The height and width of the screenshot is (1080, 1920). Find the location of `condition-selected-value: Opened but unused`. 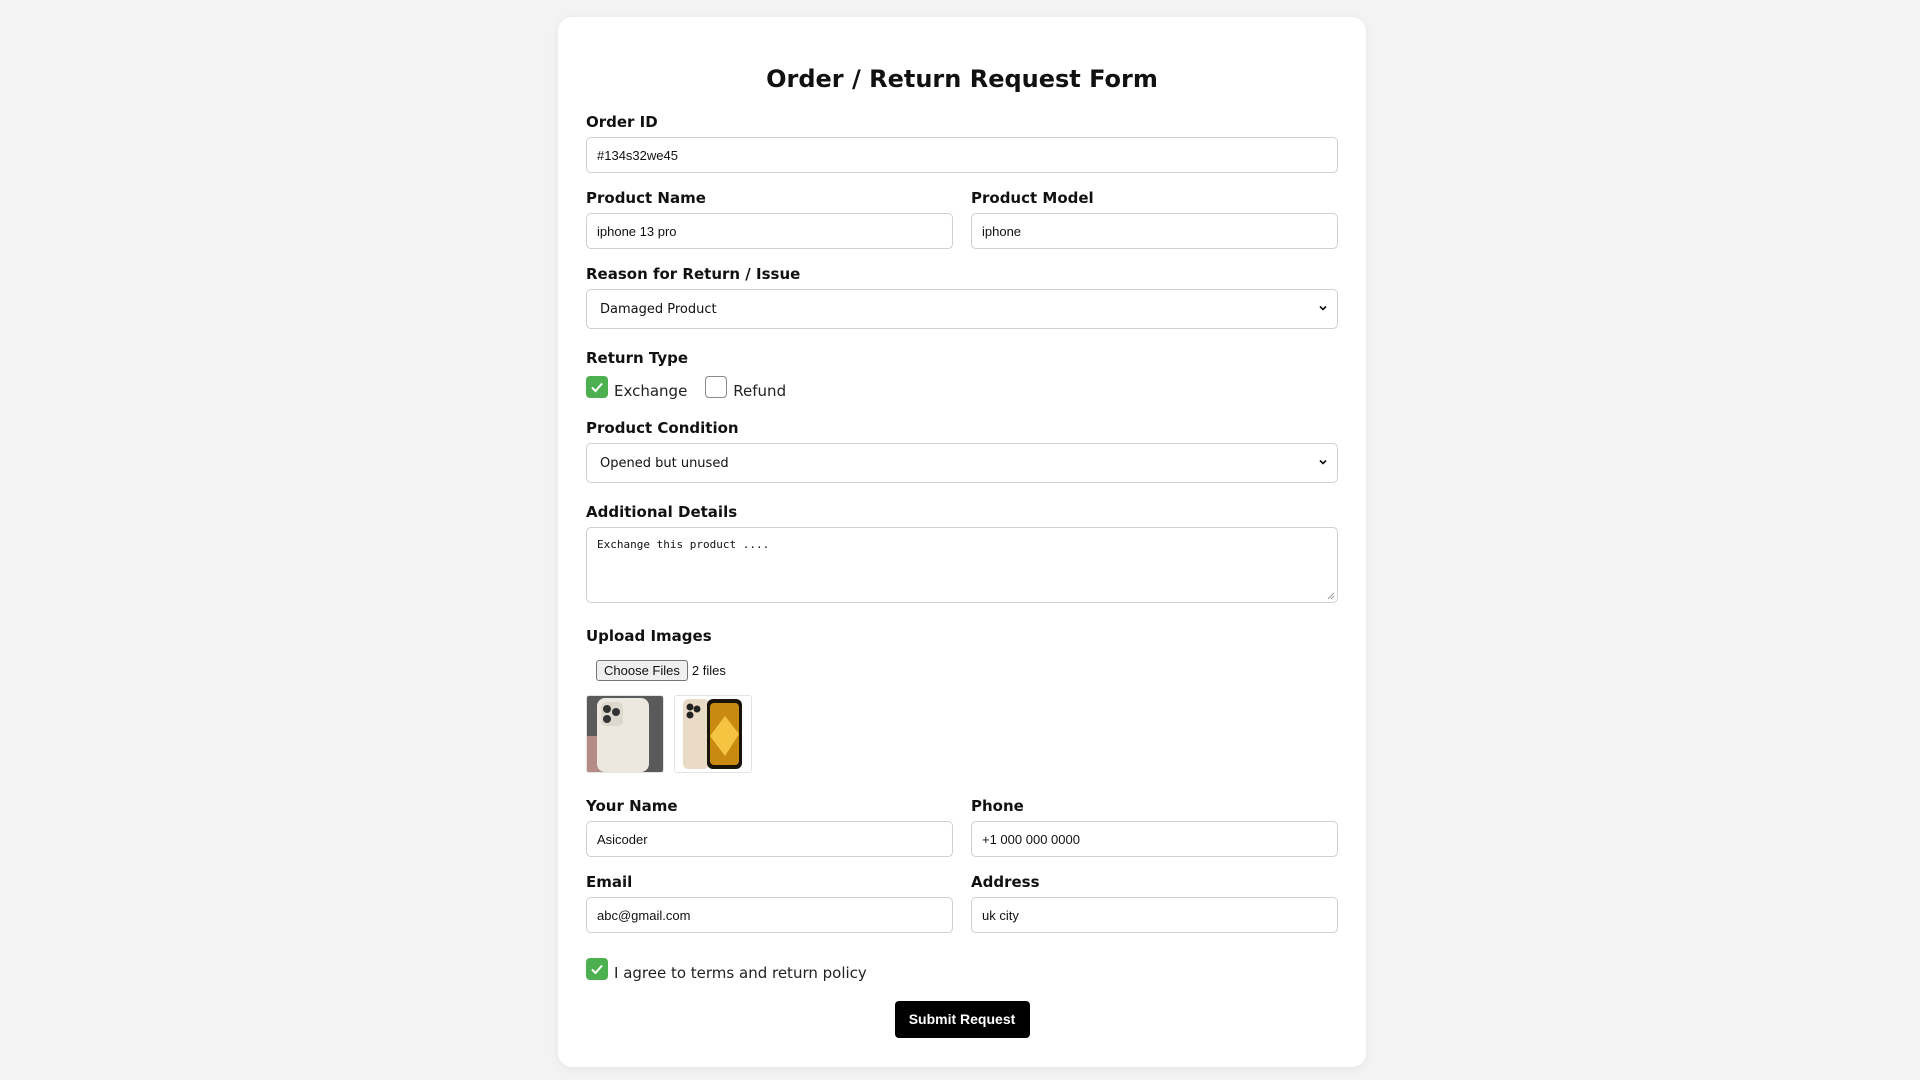

condition-selected-value: Opened but unused is located at coordinates (664, 463).